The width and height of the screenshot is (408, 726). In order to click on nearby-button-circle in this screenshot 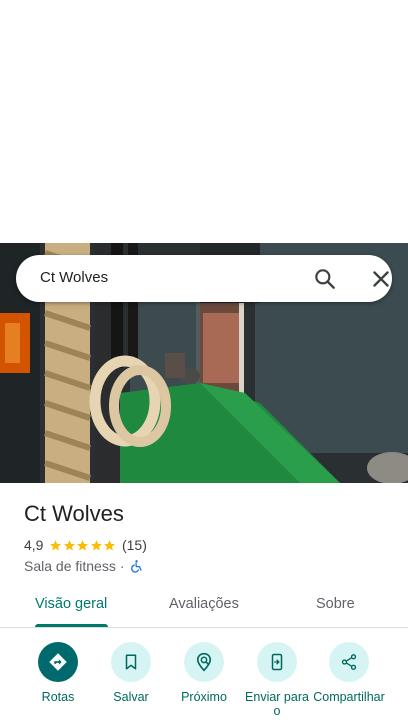, I will do `click(204, 662)`.